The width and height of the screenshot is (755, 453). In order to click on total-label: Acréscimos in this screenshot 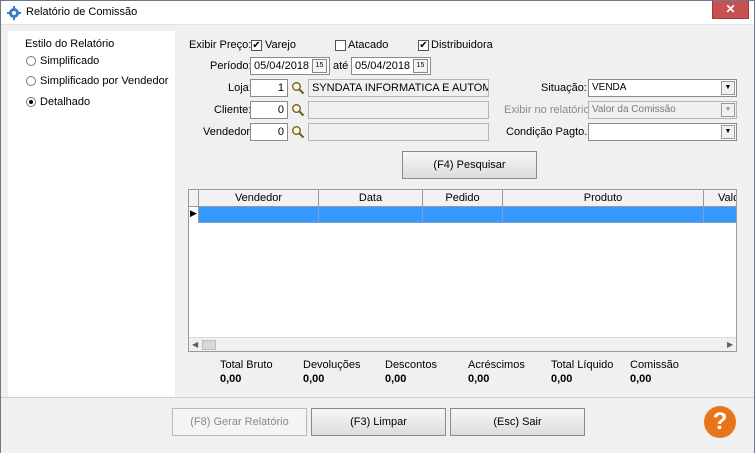, I will do `click(496, 365)`.